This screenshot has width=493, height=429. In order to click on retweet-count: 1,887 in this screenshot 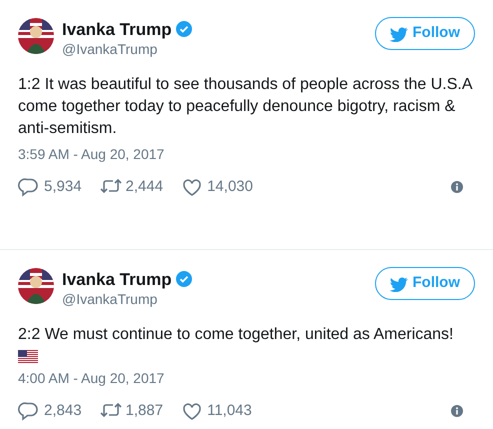, I will do `click(145, 411)`.